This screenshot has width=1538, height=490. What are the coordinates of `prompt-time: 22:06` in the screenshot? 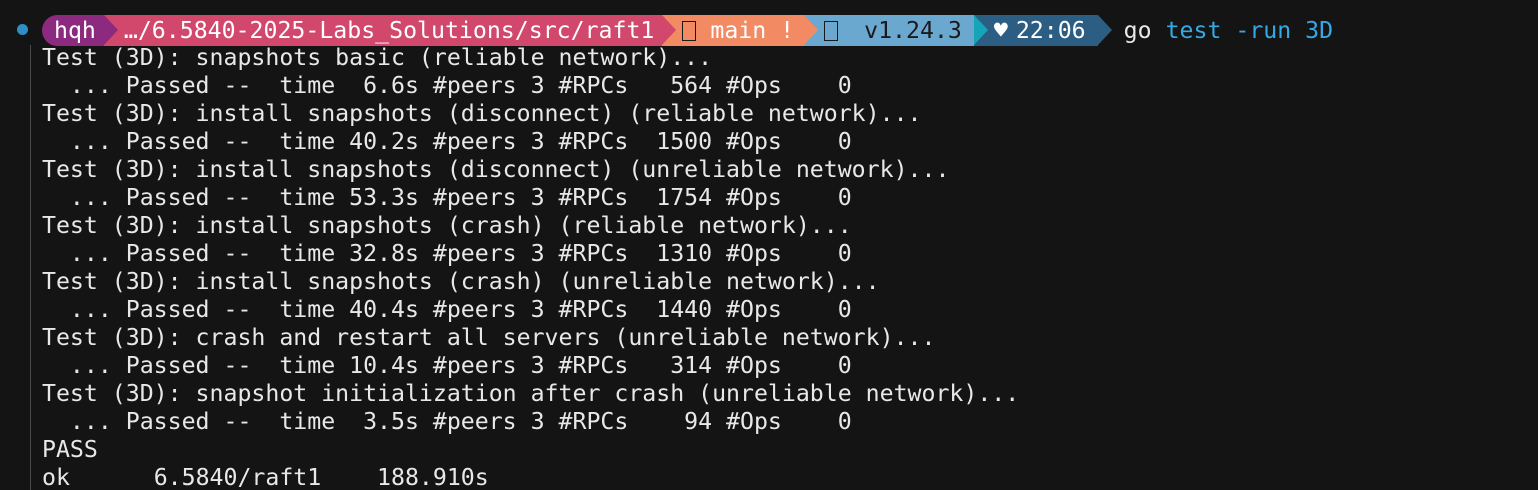 It's located at (1050, 30).